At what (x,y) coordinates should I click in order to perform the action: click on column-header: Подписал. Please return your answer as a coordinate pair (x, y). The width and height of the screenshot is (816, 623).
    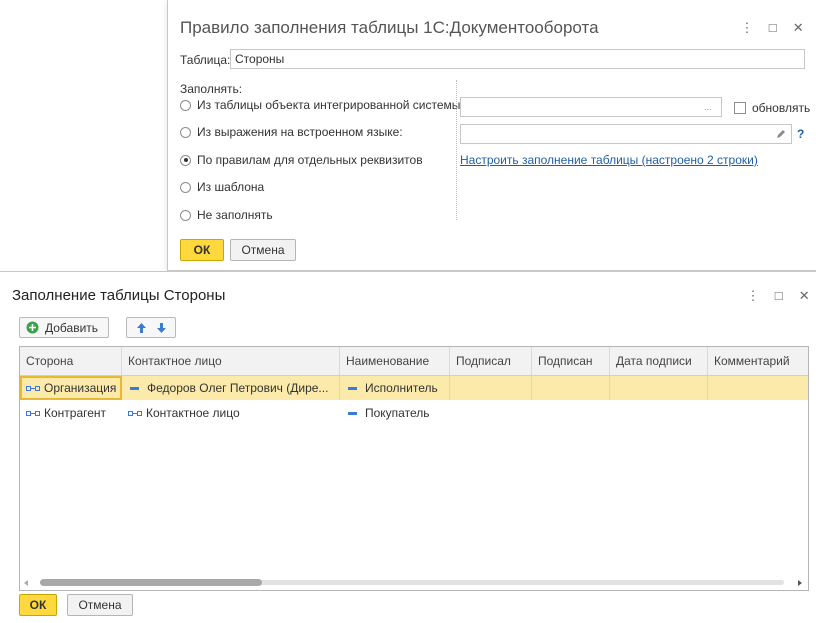
    Looking at the image, I should click on (491, 361).